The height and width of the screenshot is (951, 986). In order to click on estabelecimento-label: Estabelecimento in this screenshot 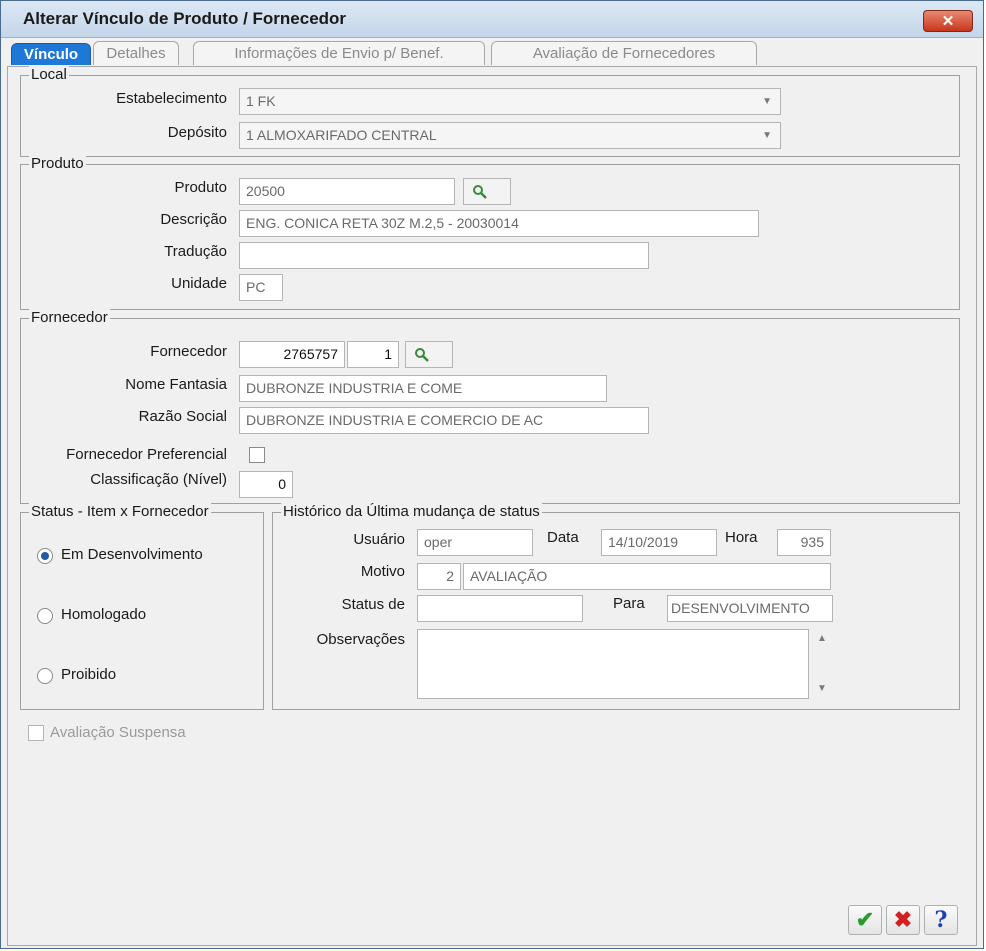, I will do `click(171, 98)`.